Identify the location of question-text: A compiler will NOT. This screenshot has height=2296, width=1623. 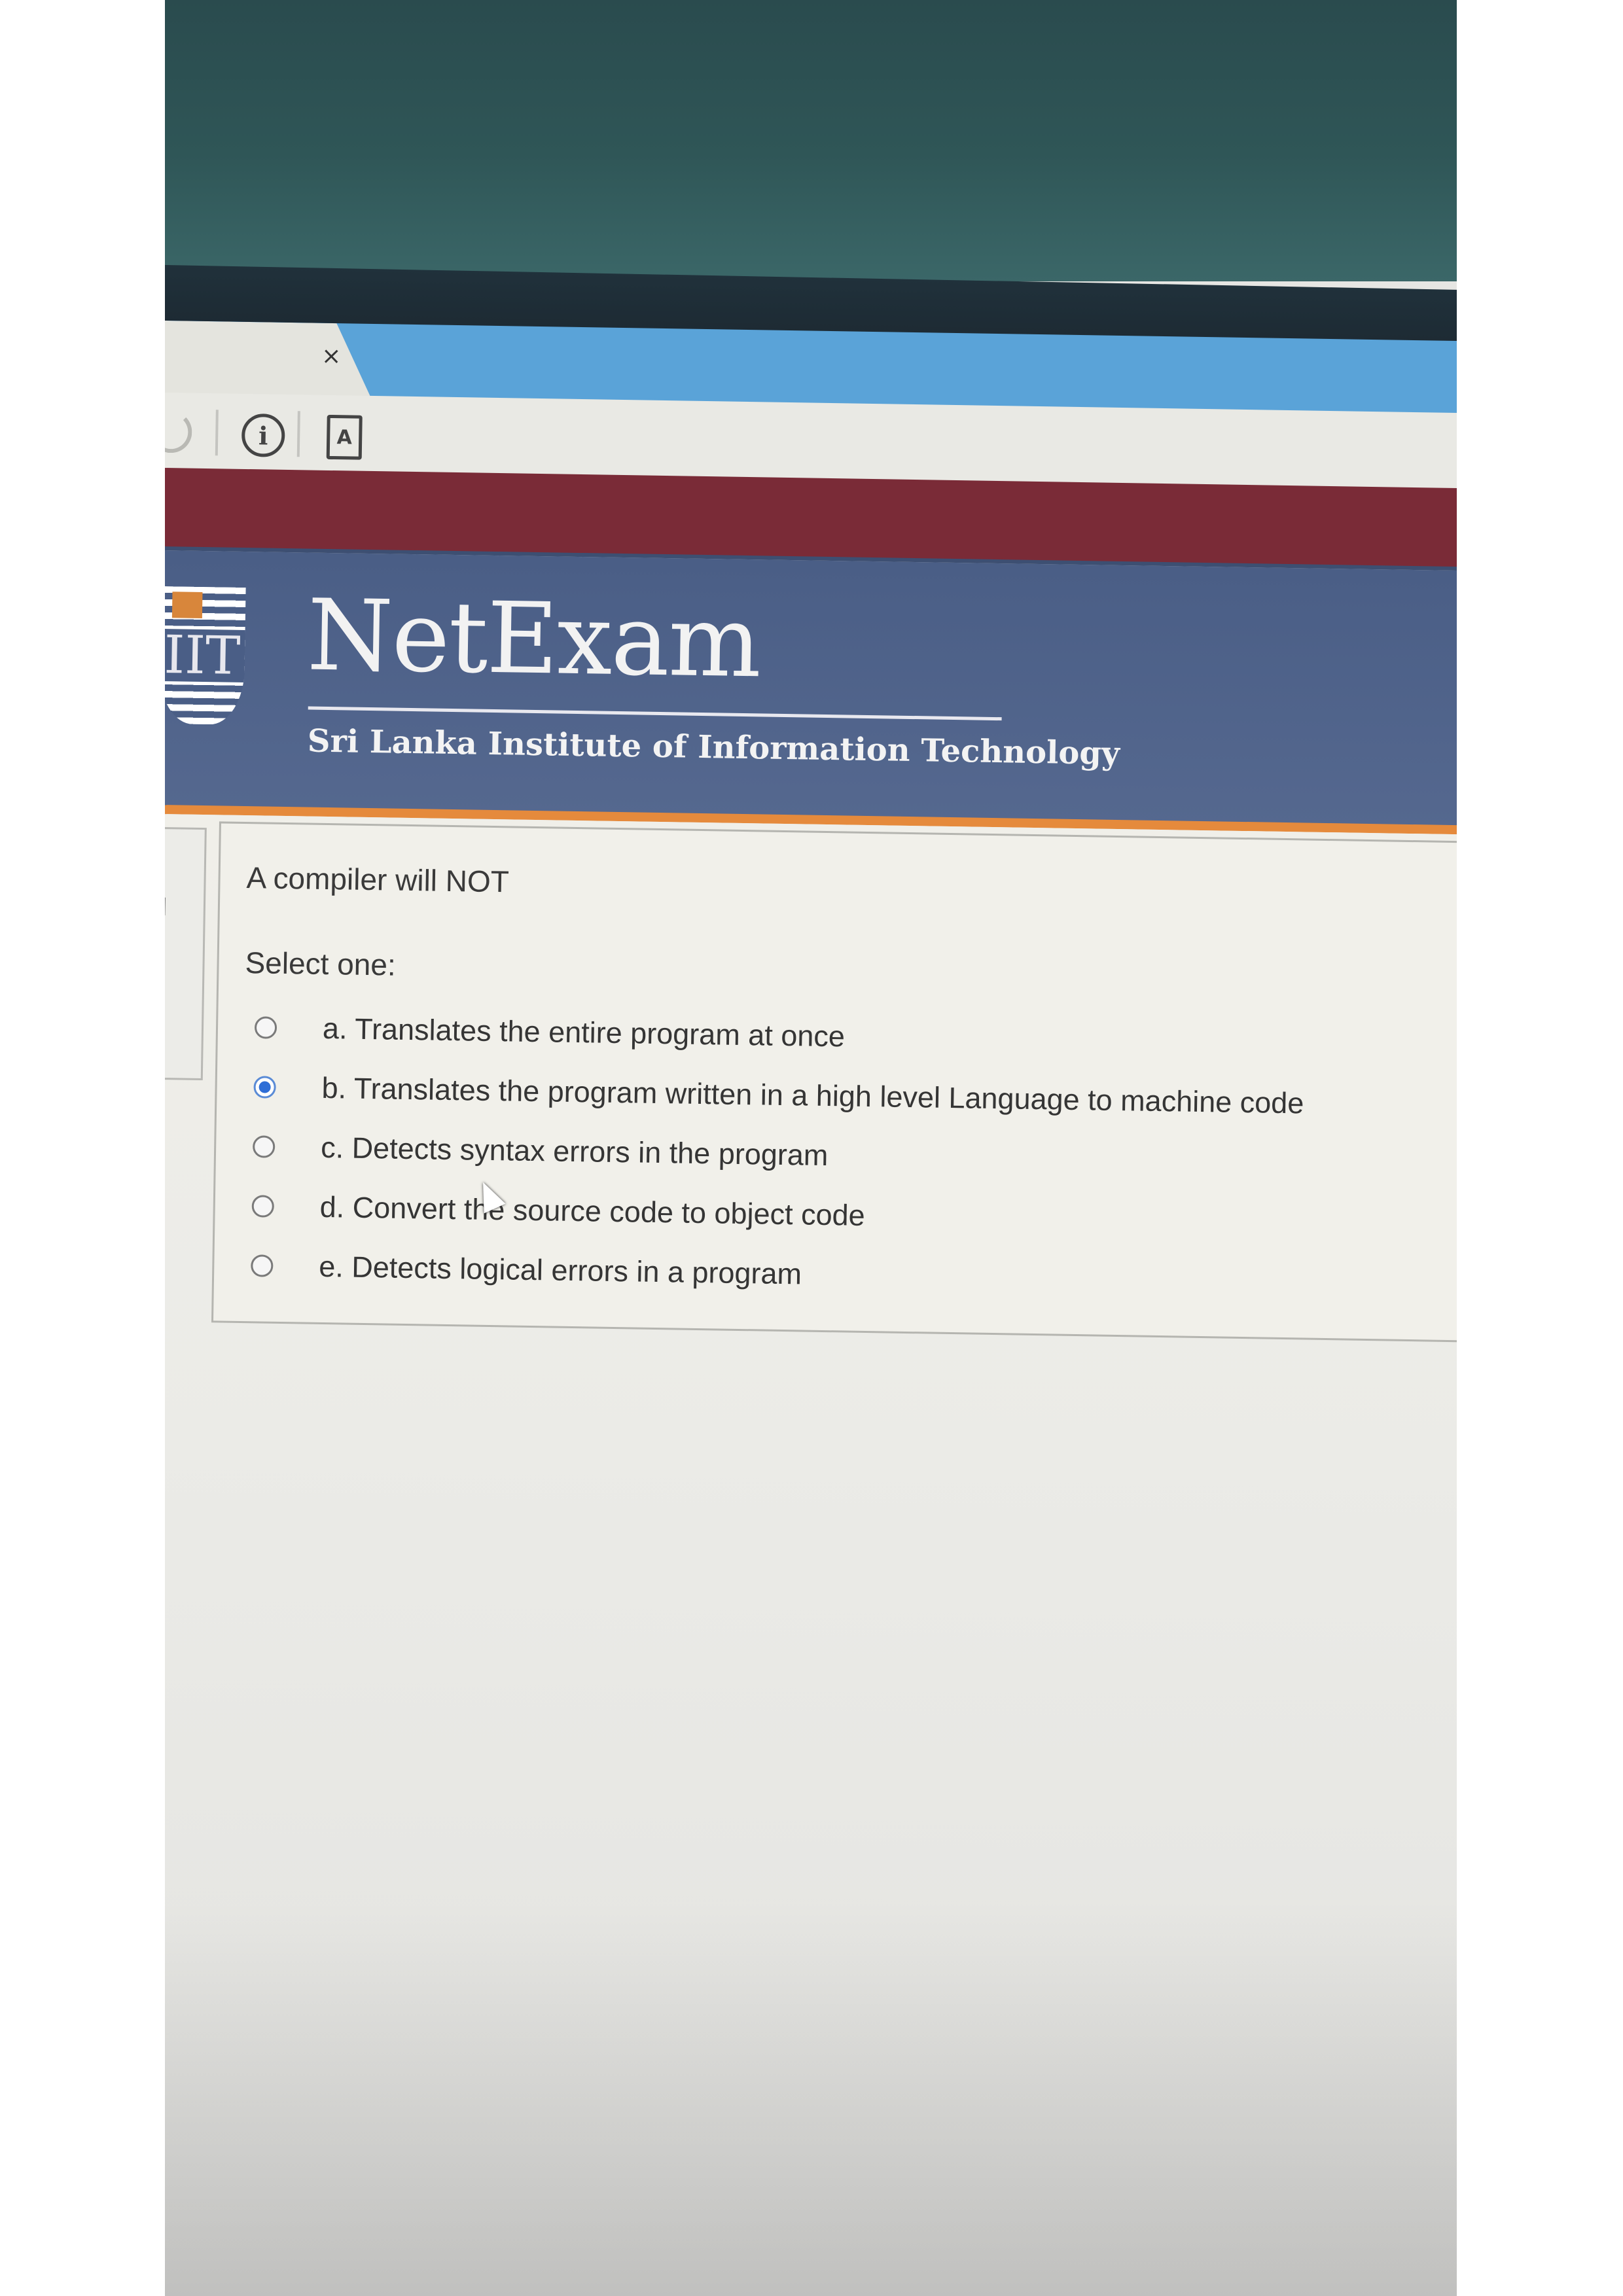
(378, 879).